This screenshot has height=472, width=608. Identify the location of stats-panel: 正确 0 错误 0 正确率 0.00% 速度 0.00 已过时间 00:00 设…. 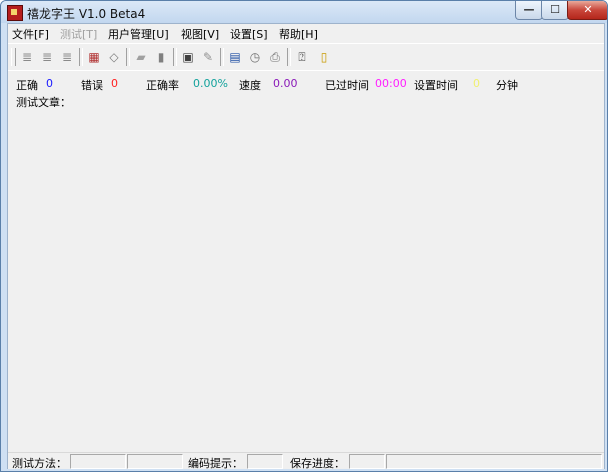
(306, 91).